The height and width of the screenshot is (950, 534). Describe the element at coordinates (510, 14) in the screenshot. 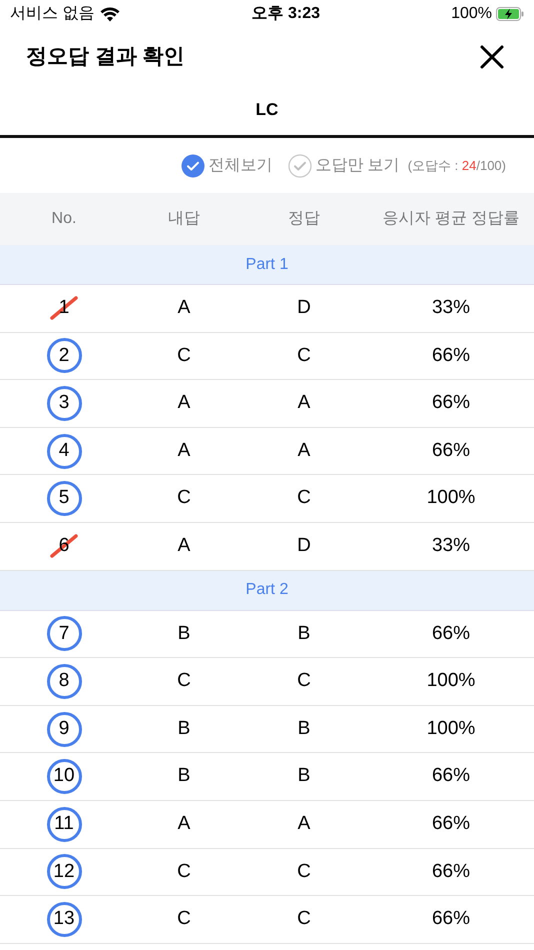

I see `battery-charging-icon` at that location.